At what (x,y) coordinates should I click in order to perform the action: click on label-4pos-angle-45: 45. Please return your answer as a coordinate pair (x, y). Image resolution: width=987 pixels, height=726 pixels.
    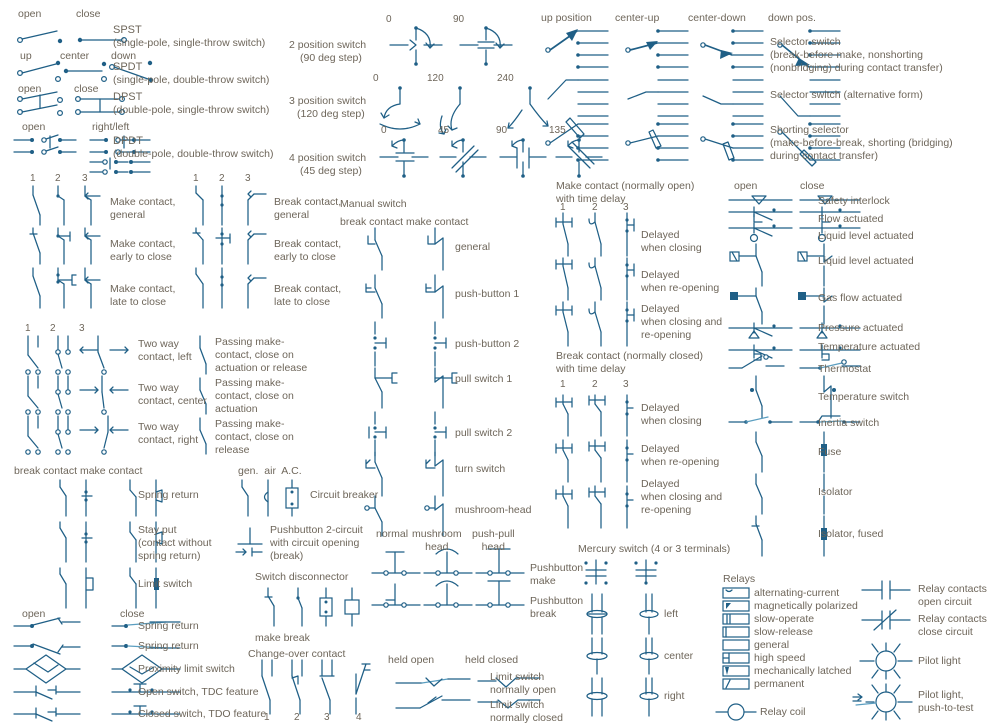
    Looking at the image, I should click on (444, 130).